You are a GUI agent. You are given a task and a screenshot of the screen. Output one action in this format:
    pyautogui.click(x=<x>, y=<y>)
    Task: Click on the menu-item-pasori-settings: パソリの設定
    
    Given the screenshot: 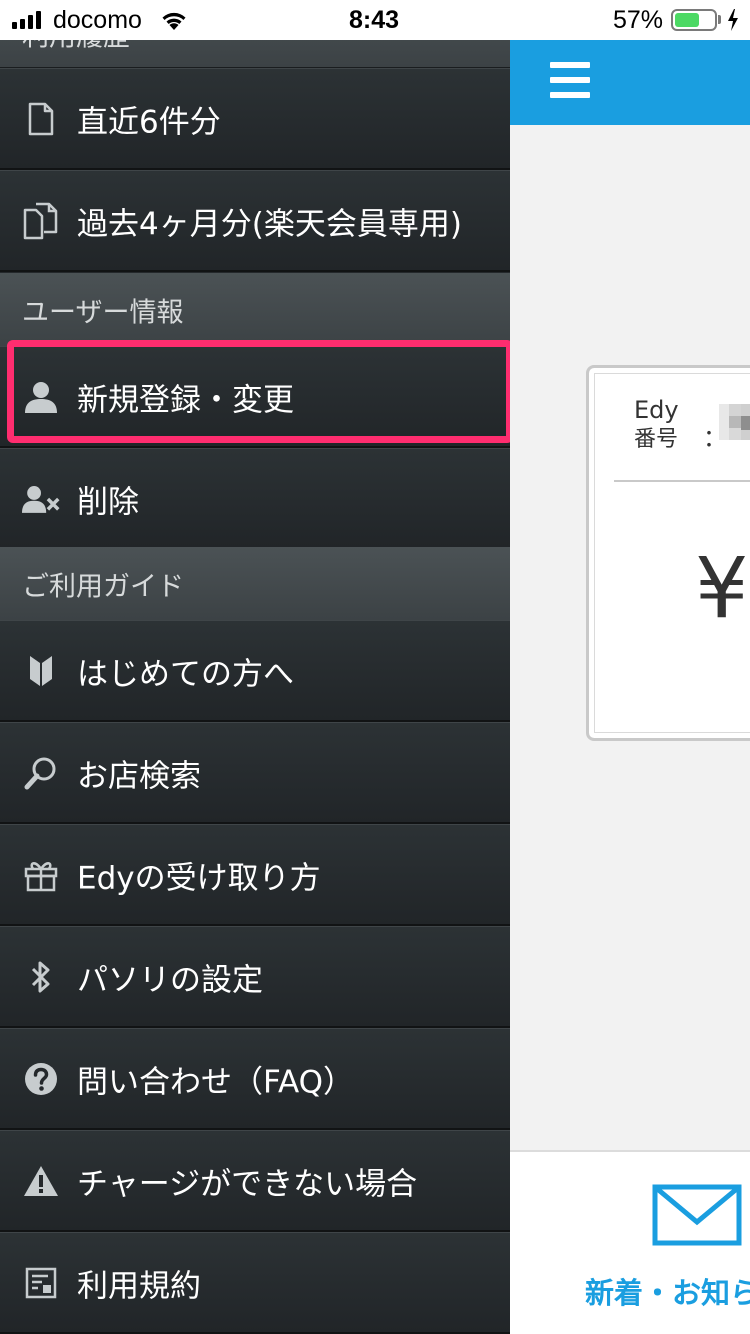 What is the action you would take?
    pyautogui.click(x=255, y=977)
    